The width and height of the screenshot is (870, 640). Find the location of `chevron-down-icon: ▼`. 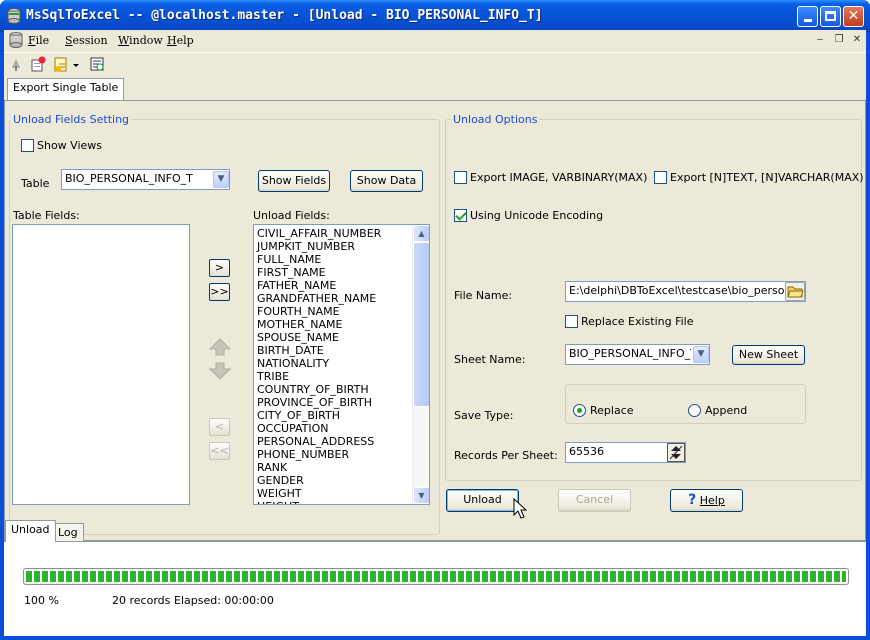

chevron-down-icon: ▼ is located at coordinates (701, 354).